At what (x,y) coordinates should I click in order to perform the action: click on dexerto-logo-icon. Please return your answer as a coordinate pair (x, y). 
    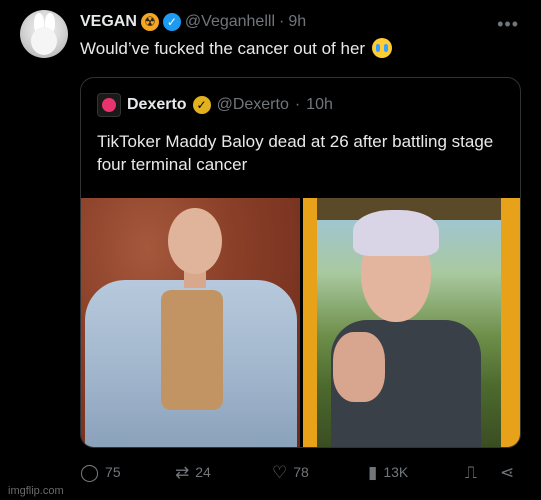
    Looking at the image, I should click on (109, 105).